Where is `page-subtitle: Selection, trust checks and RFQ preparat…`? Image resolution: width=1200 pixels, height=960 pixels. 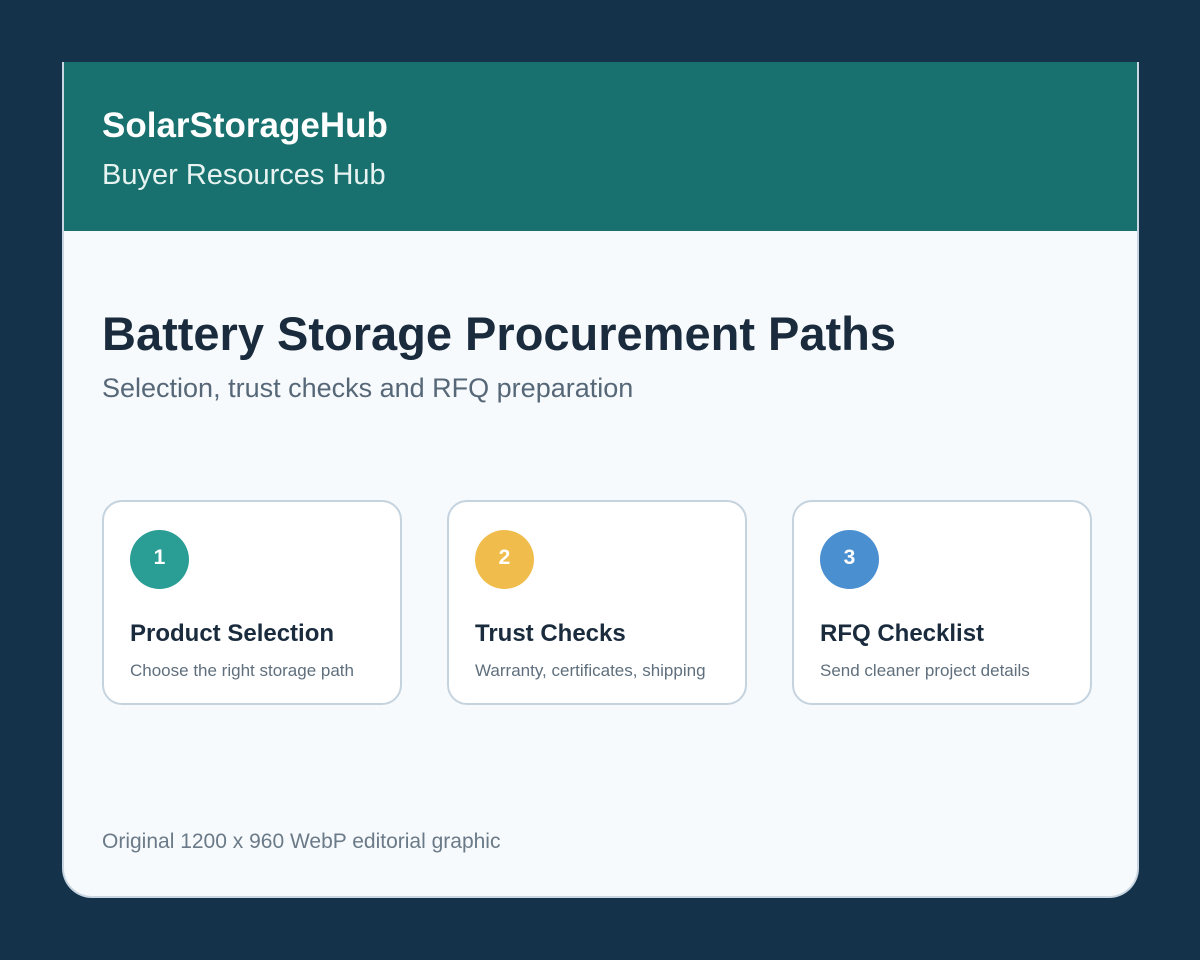 page-subtitle: Selection, trust checks and RFQ preparat… is located at coordinates (368, 388).